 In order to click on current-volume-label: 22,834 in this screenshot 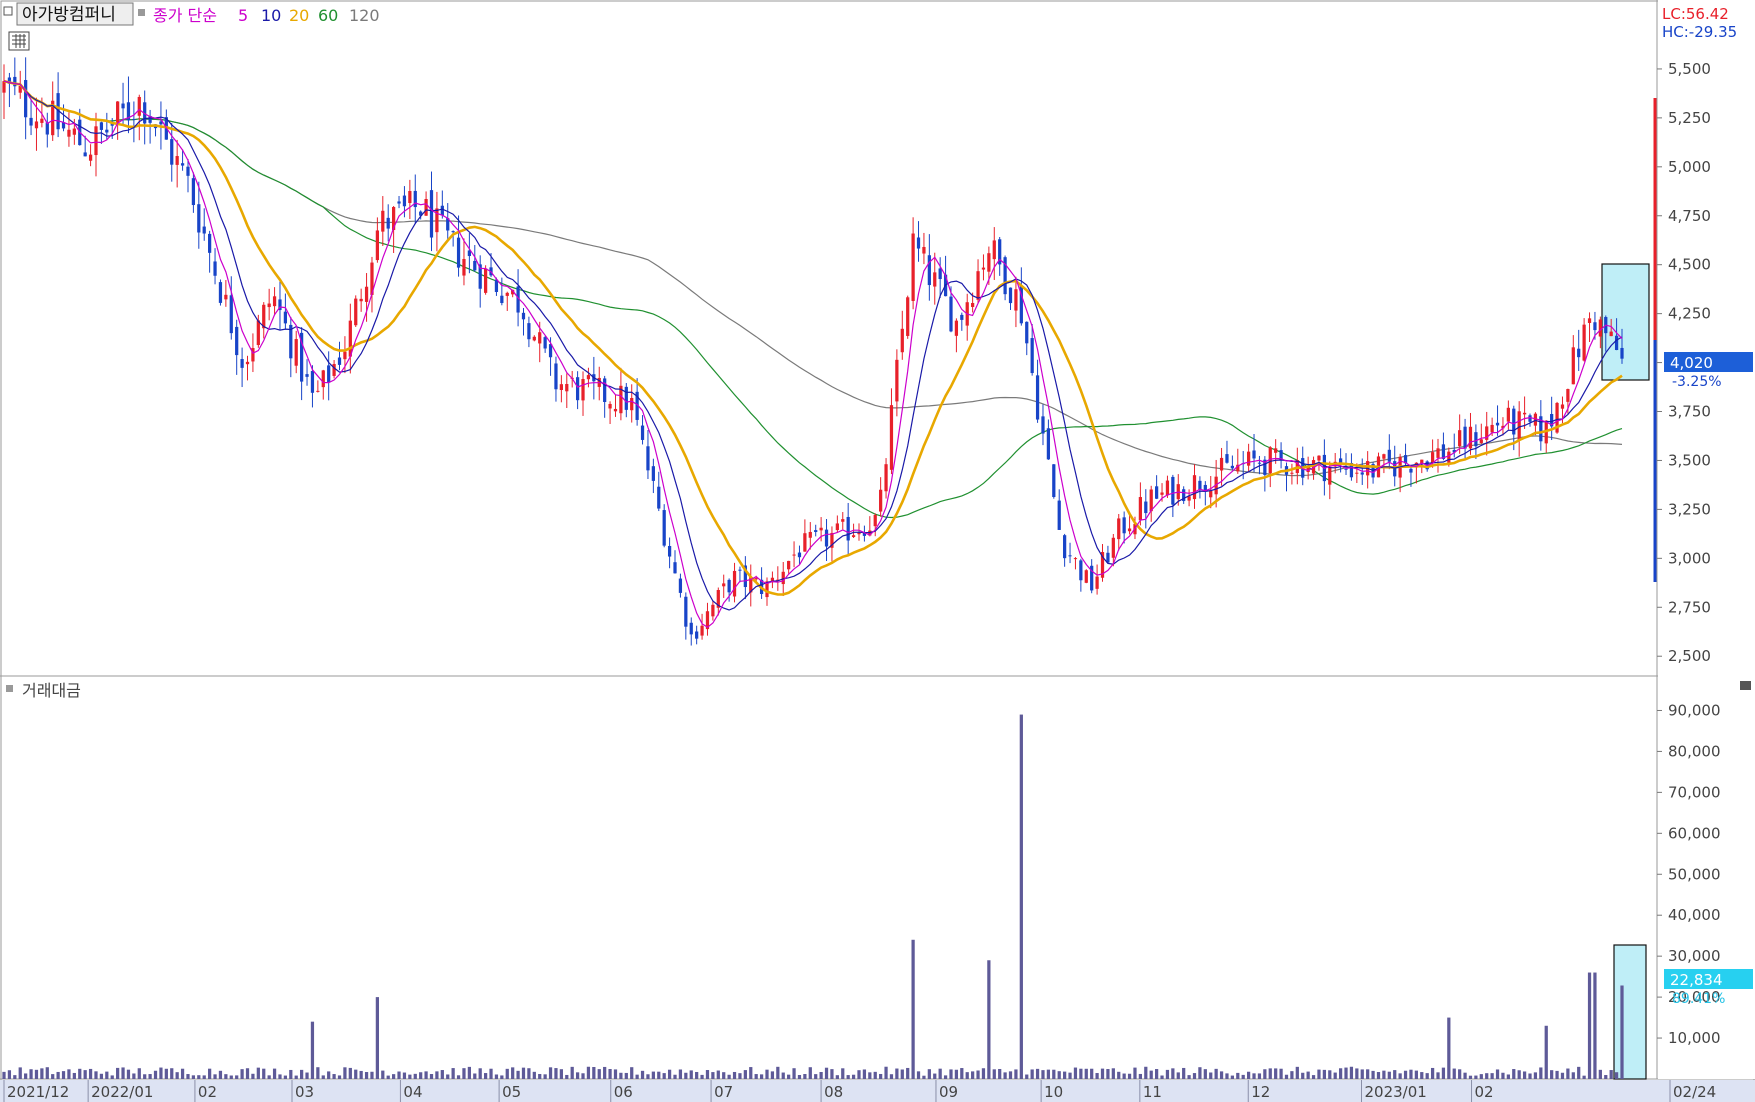, I will do `click(1696, 980)`.